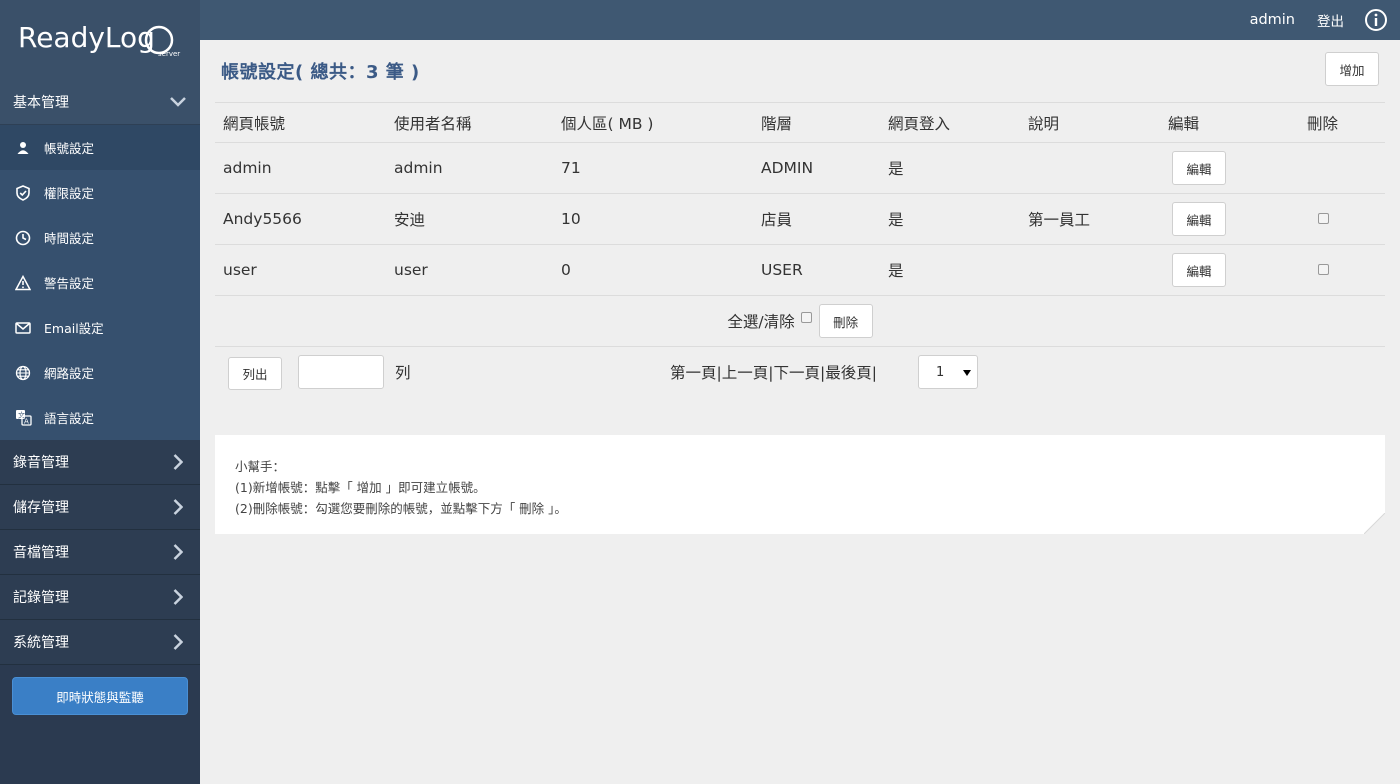  I want to click on sidebar-group-records: 記錄管理, so click(100, 597).